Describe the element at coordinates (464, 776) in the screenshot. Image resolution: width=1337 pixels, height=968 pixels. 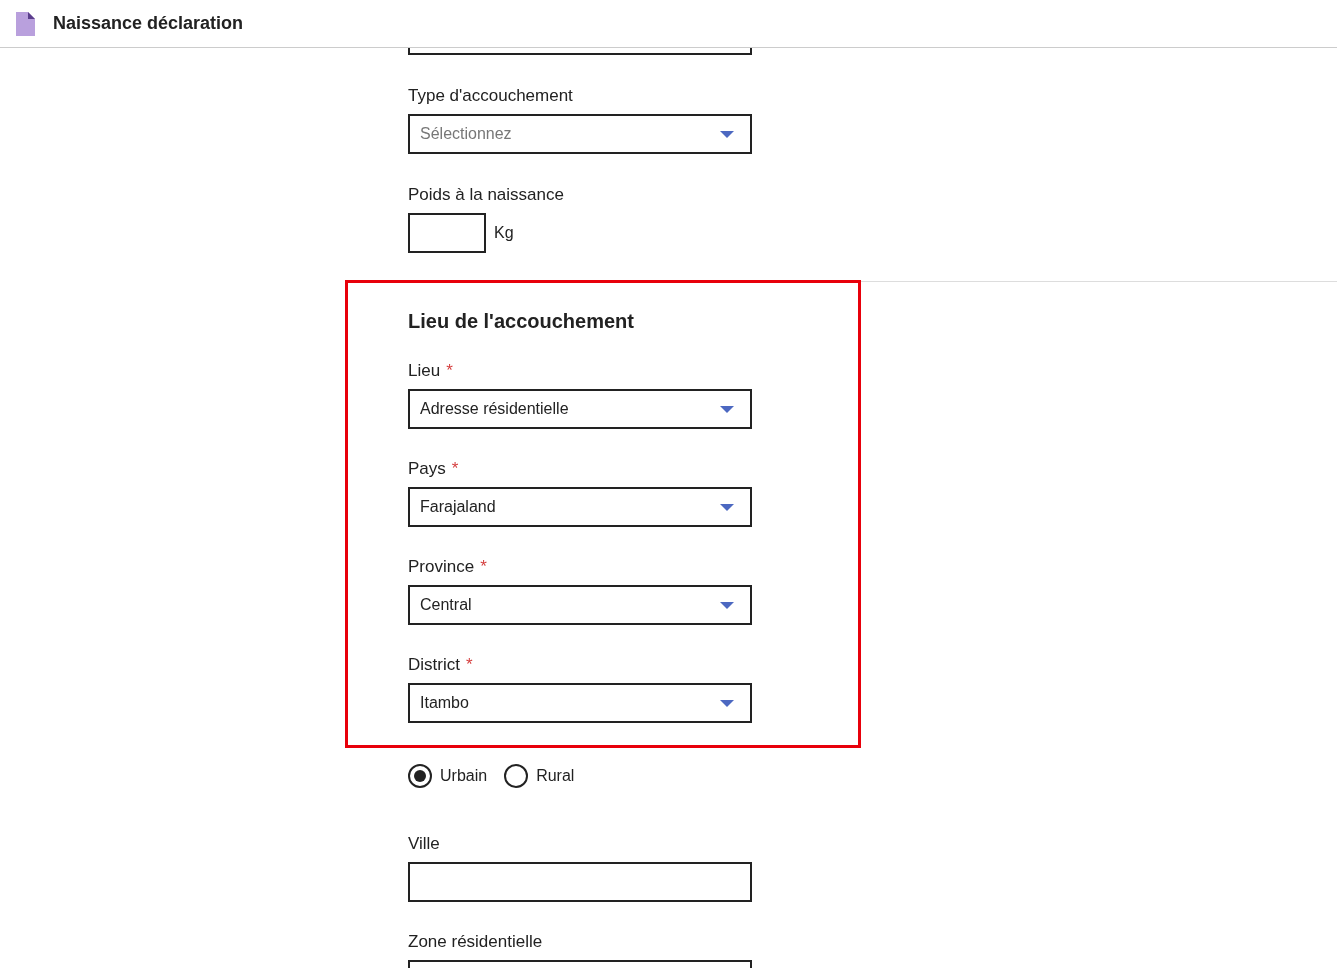
I see `radio-label: Urbain` at that location.